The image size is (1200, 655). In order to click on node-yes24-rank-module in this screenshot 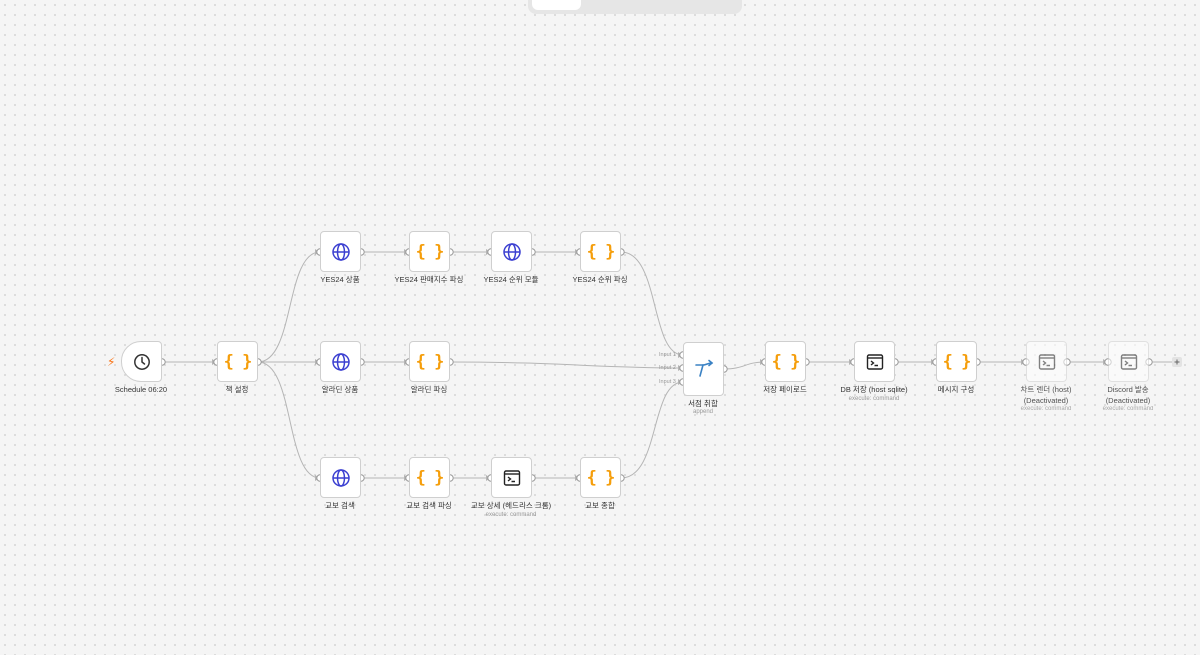, I will do `click(511, 251)`.